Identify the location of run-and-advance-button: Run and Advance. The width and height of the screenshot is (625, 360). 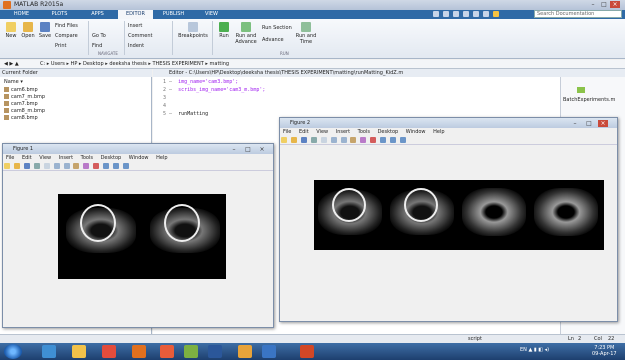
(246, 33).